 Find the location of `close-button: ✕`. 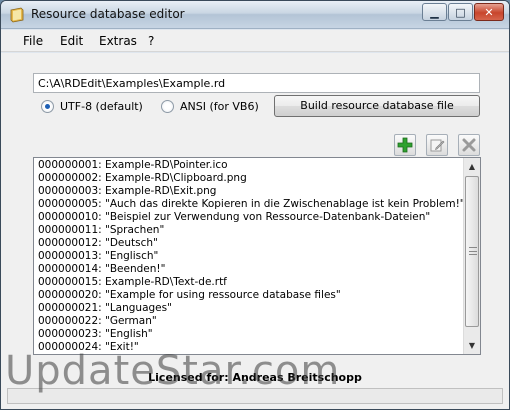

close-button: ✕ is located at coordinates (489, 12).